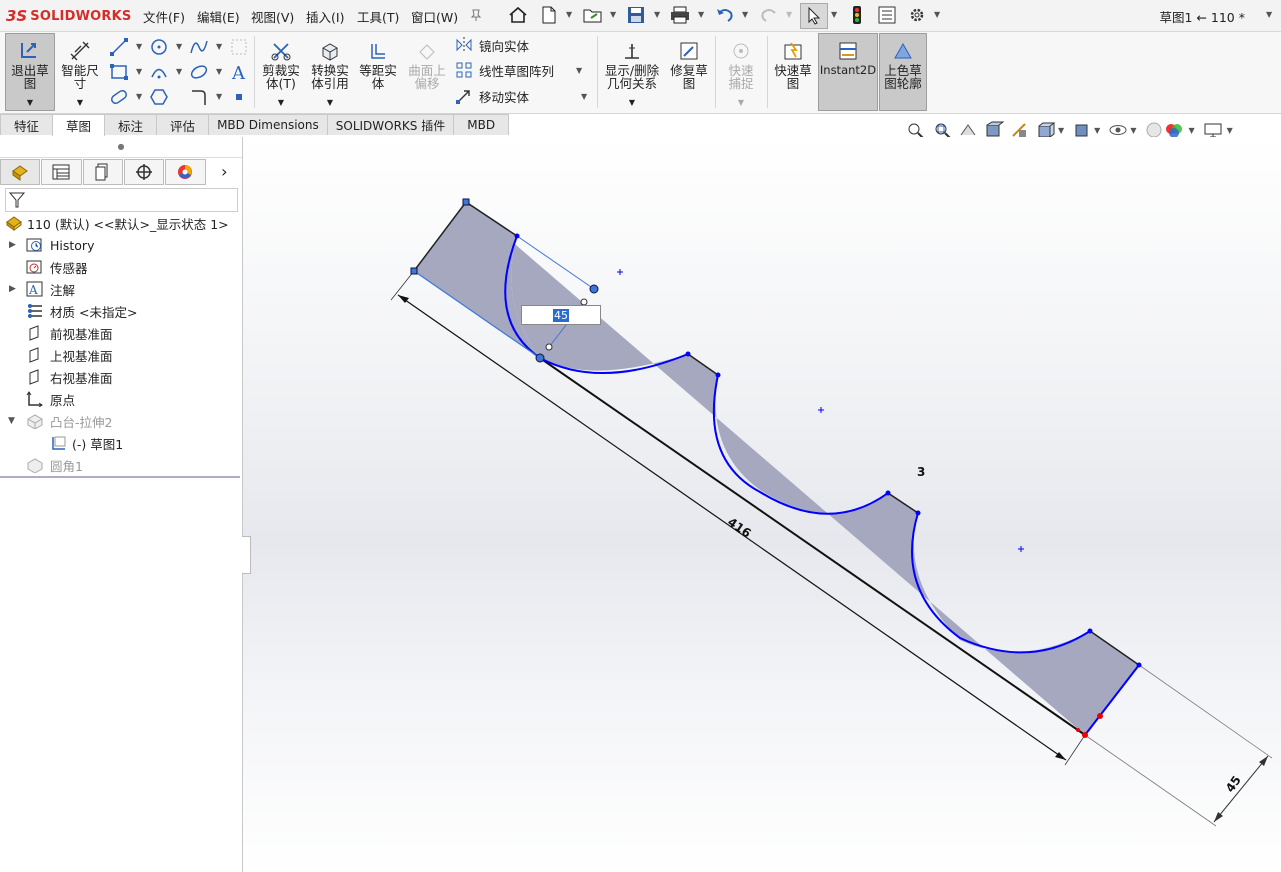  What do you see at coordinates (69, 377) in the screenshot?
I see `tree-item-right-plane: 右视基准面` at bounding box center [69, 377].